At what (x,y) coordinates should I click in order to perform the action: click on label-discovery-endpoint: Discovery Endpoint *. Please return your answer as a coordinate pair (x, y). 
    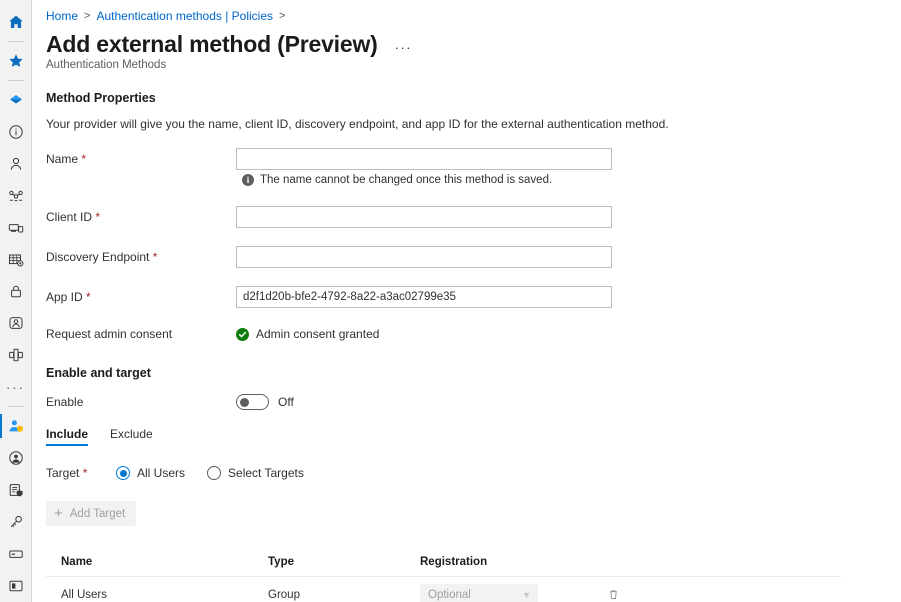
    Looking at the image, I should click on (102, 257).